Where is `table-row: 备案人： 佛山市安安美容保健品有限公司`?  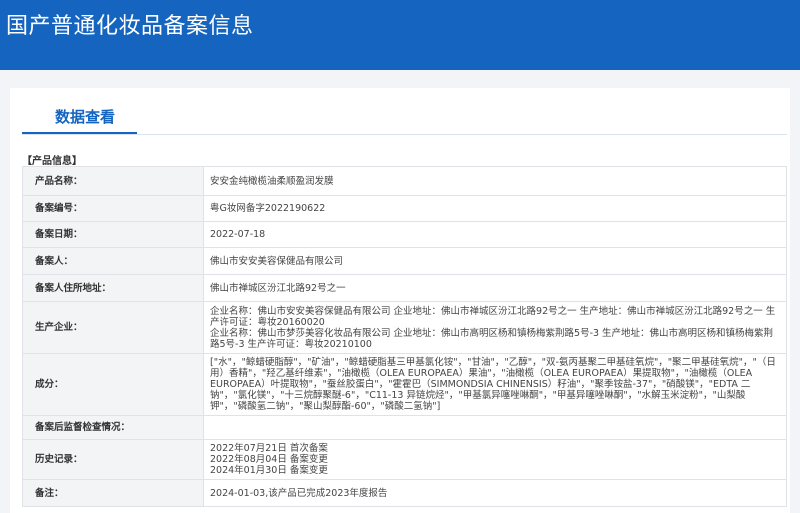
table-row: 备案人： 佛山市安安美容保健品有限公司 is located at coordinates (404, 261).